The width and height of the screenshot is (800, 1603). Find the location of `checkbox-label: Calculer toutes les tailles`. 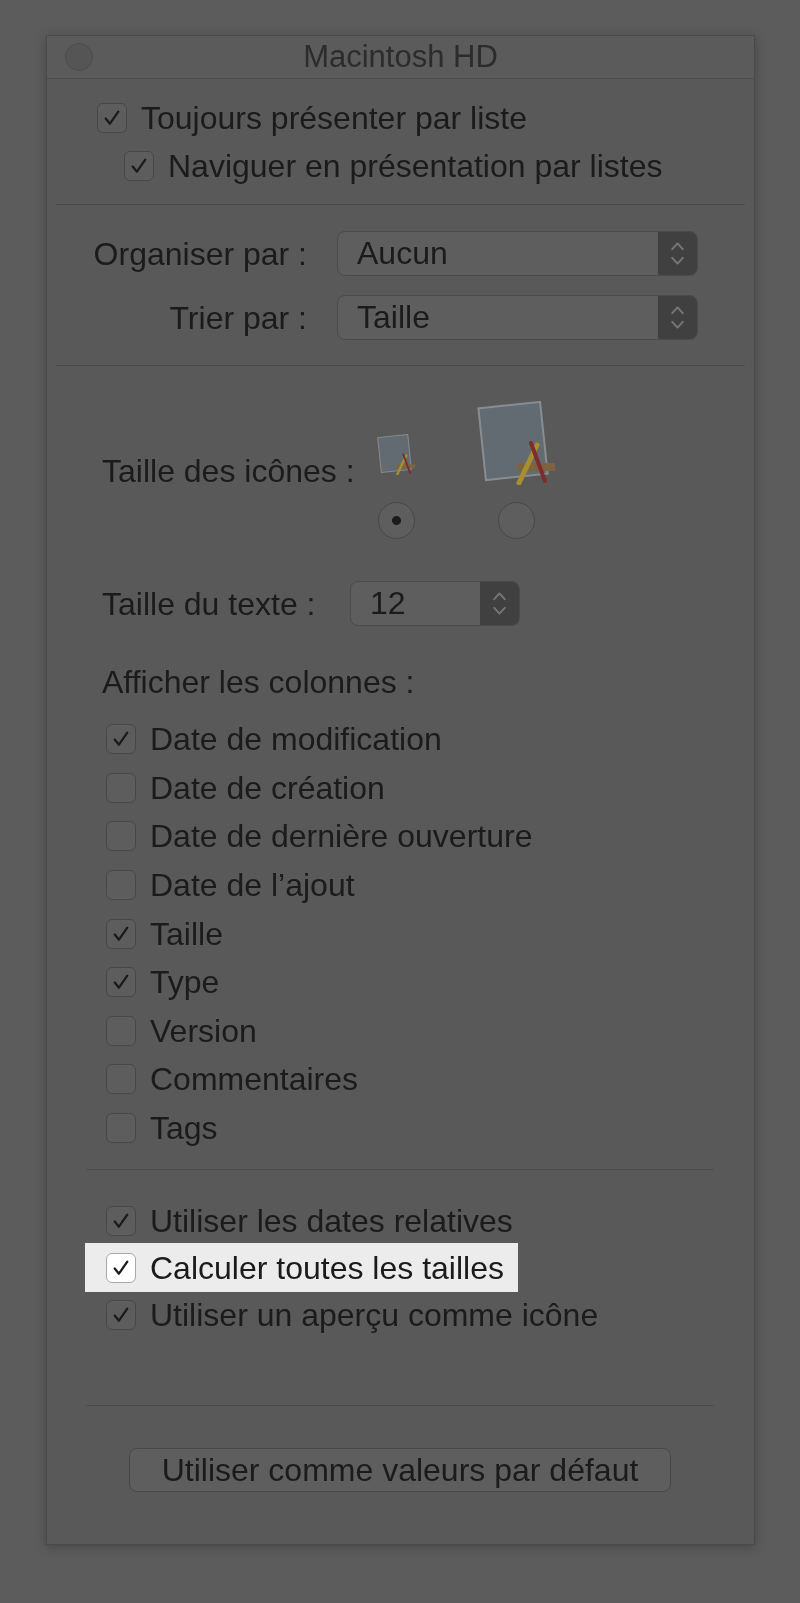

checkbox-label: Calculer toutes les tailles is located at coordinates (327, 1267).